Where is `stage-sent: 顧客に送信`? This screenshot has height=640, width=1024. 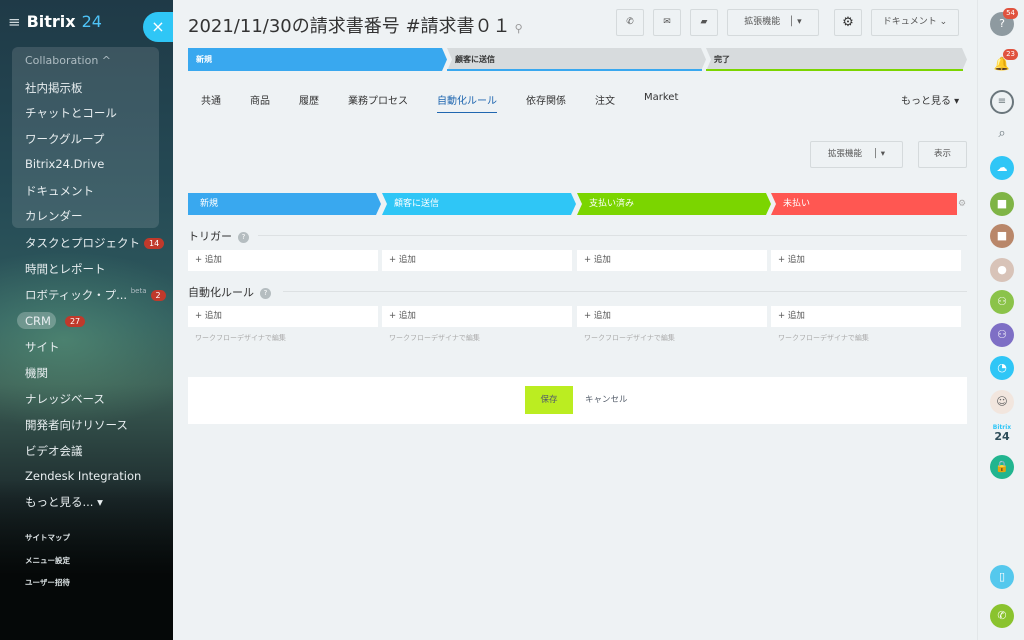 stage-sent: 顧客に送信 is located at coordinates (471, 59).